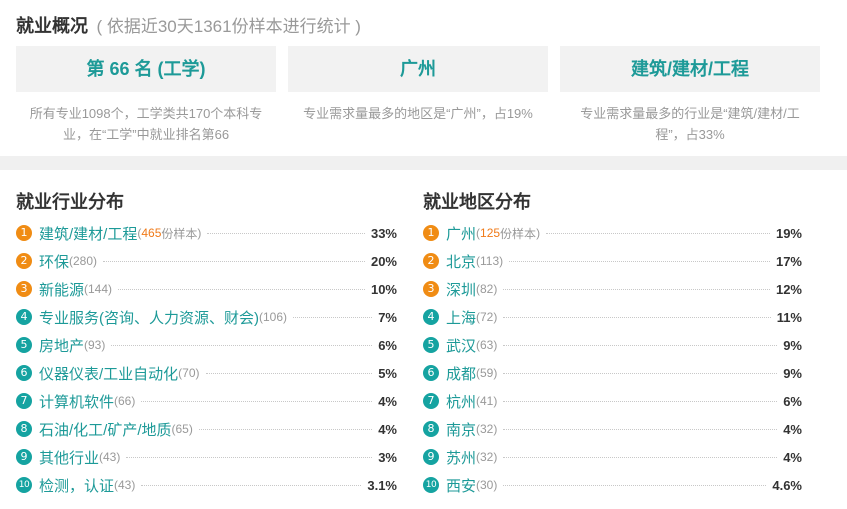 Image resolution: width=847 pixels, height=509 pixels. Describe the element at coordinates (487, 373) in the screenshot. I see `sample-count: (59)` at that location.